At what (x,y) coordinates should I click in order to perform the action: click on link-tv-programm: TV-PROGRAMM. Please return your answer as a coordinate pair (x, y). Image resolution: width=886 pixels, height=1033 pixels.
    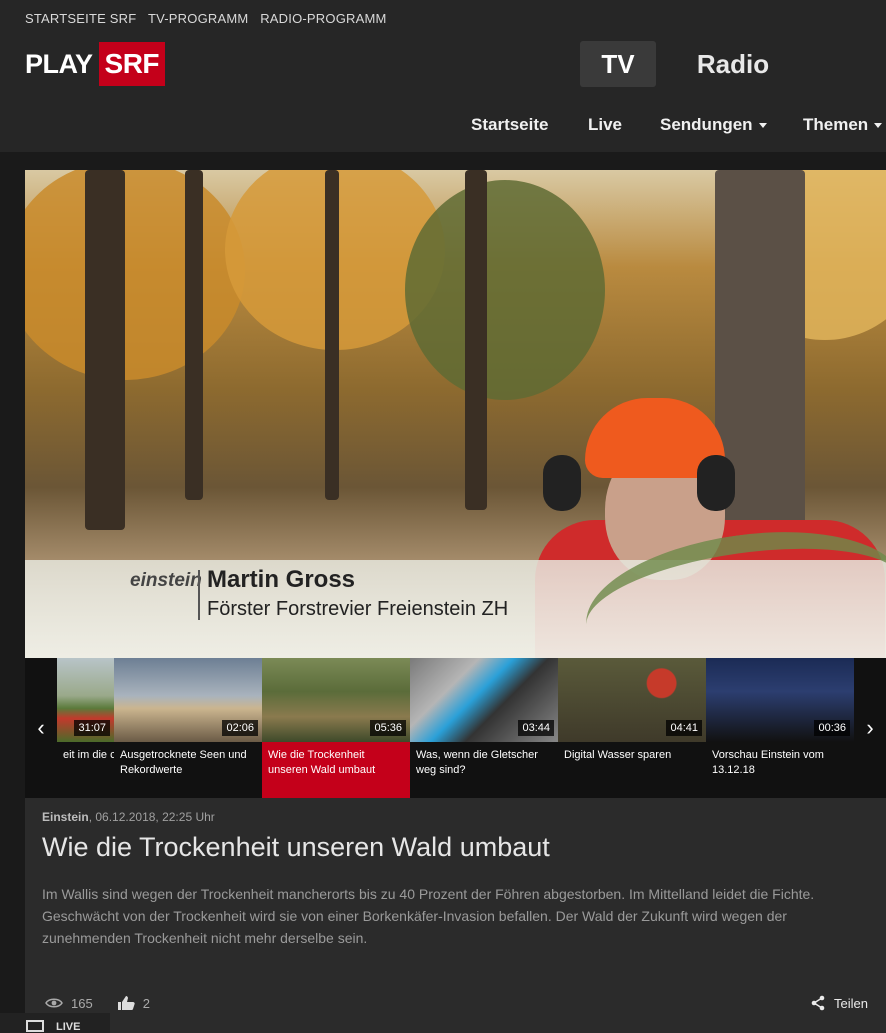
    Looking at the image, I should click on (198, 18).